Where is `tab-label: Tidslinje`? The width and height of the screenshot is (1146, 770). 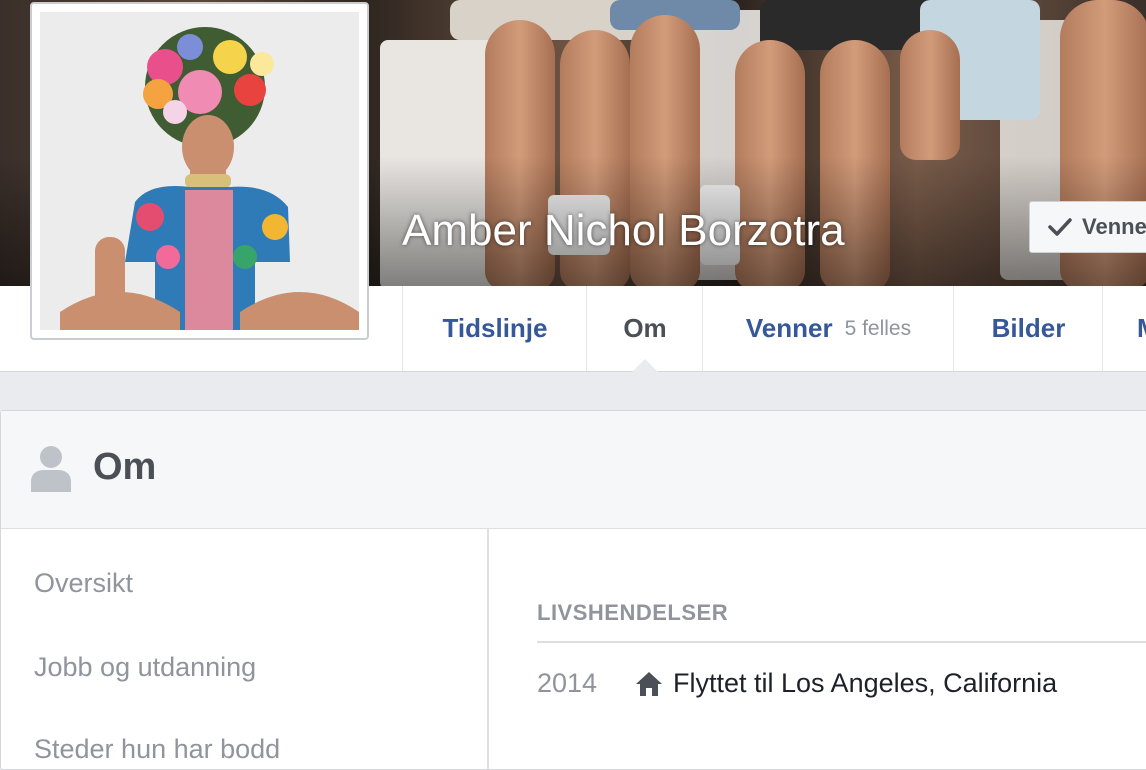
tab-label: Tidslinje is located at coordinates (495, 328).